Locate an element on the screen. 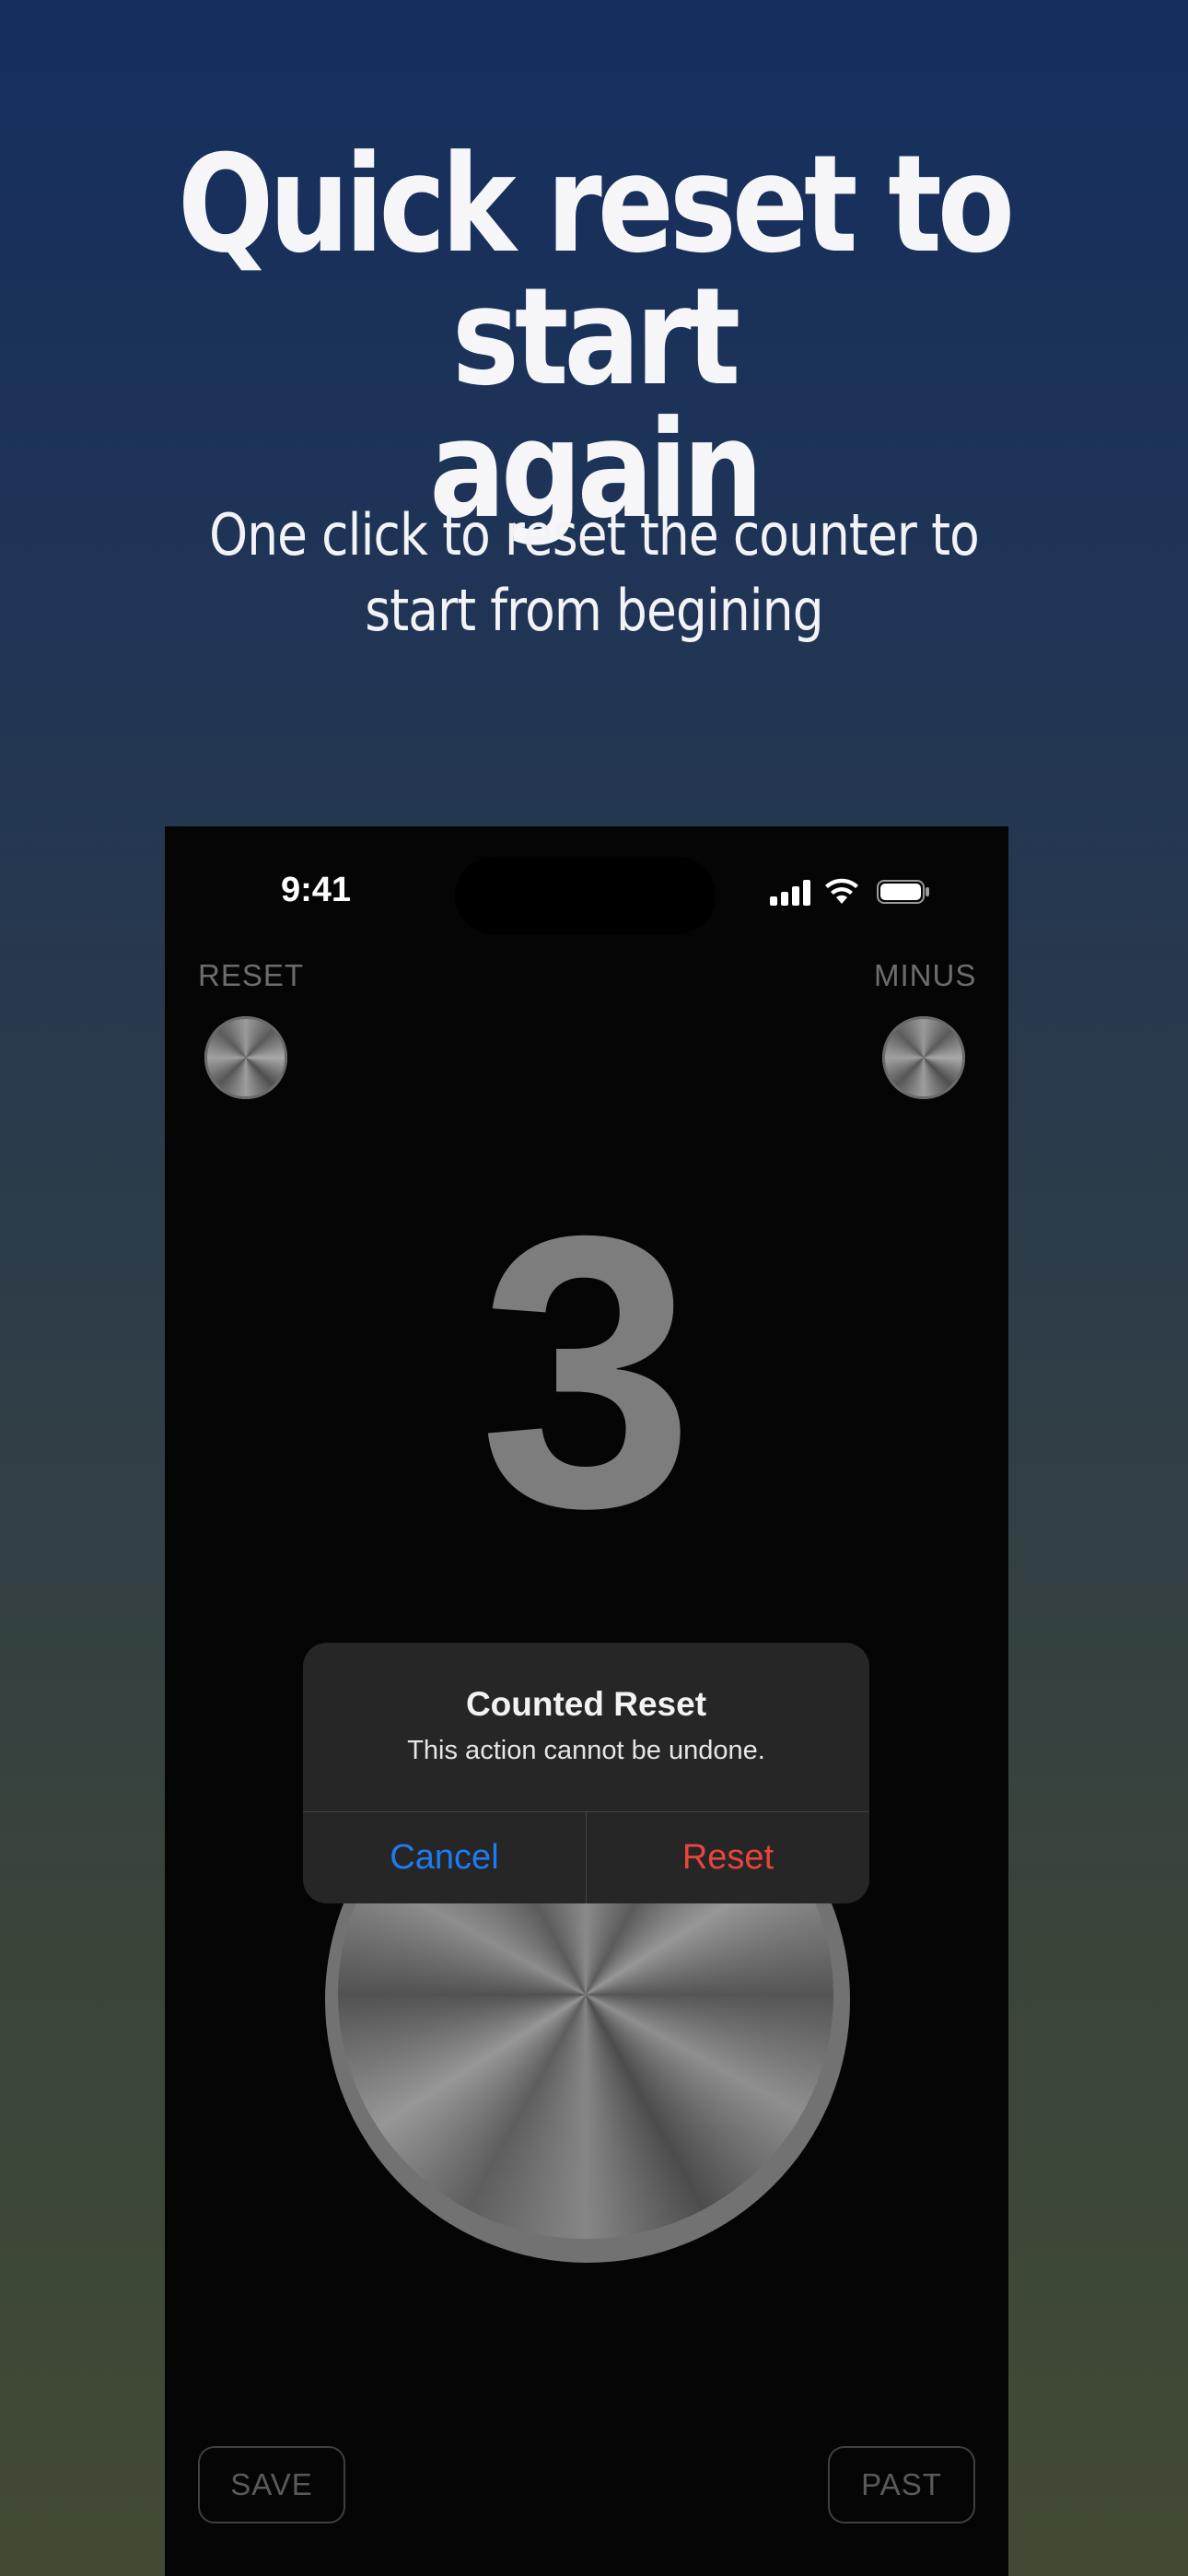 The height and width of the screenshot is (2576, 1188). wifi-icon is located at coordinates (841, 891).